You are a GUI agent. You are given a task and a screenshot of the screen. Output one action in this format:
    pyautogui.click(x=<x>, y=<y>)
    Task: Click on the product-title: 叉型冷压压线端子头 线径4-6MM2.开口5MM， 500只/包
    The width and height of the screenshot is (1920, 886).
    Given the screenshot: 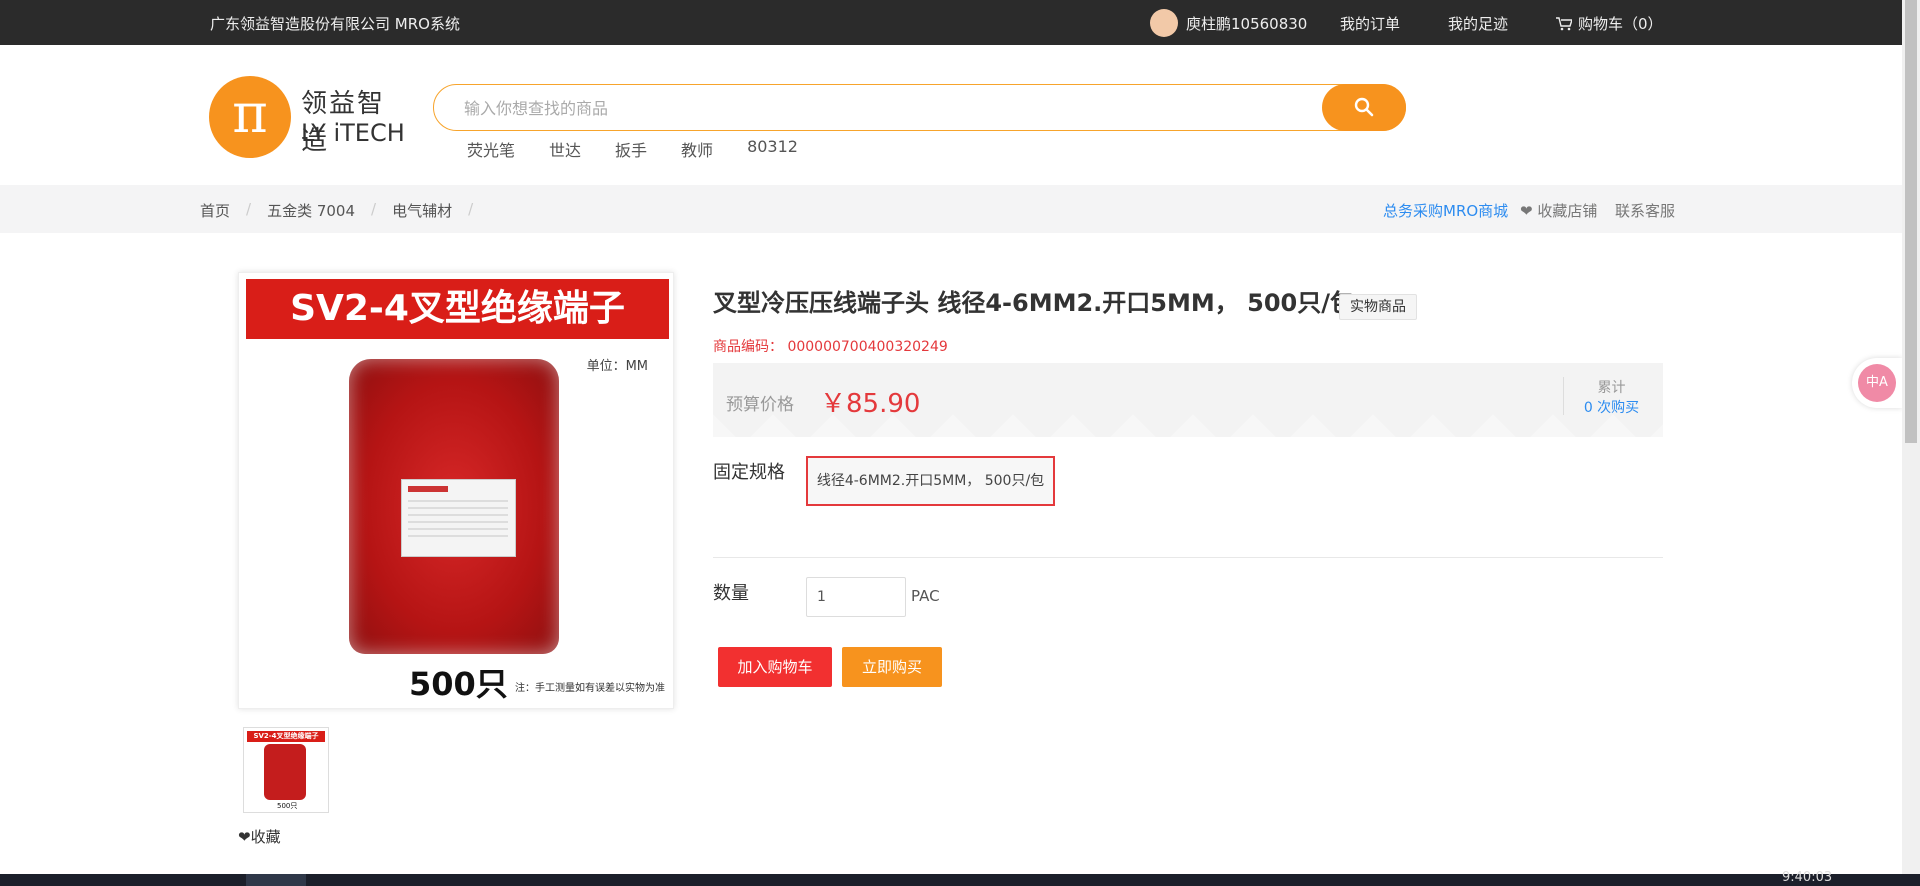 What is the action you would take?
    pyautogui.click(x=1033, y=303)
    